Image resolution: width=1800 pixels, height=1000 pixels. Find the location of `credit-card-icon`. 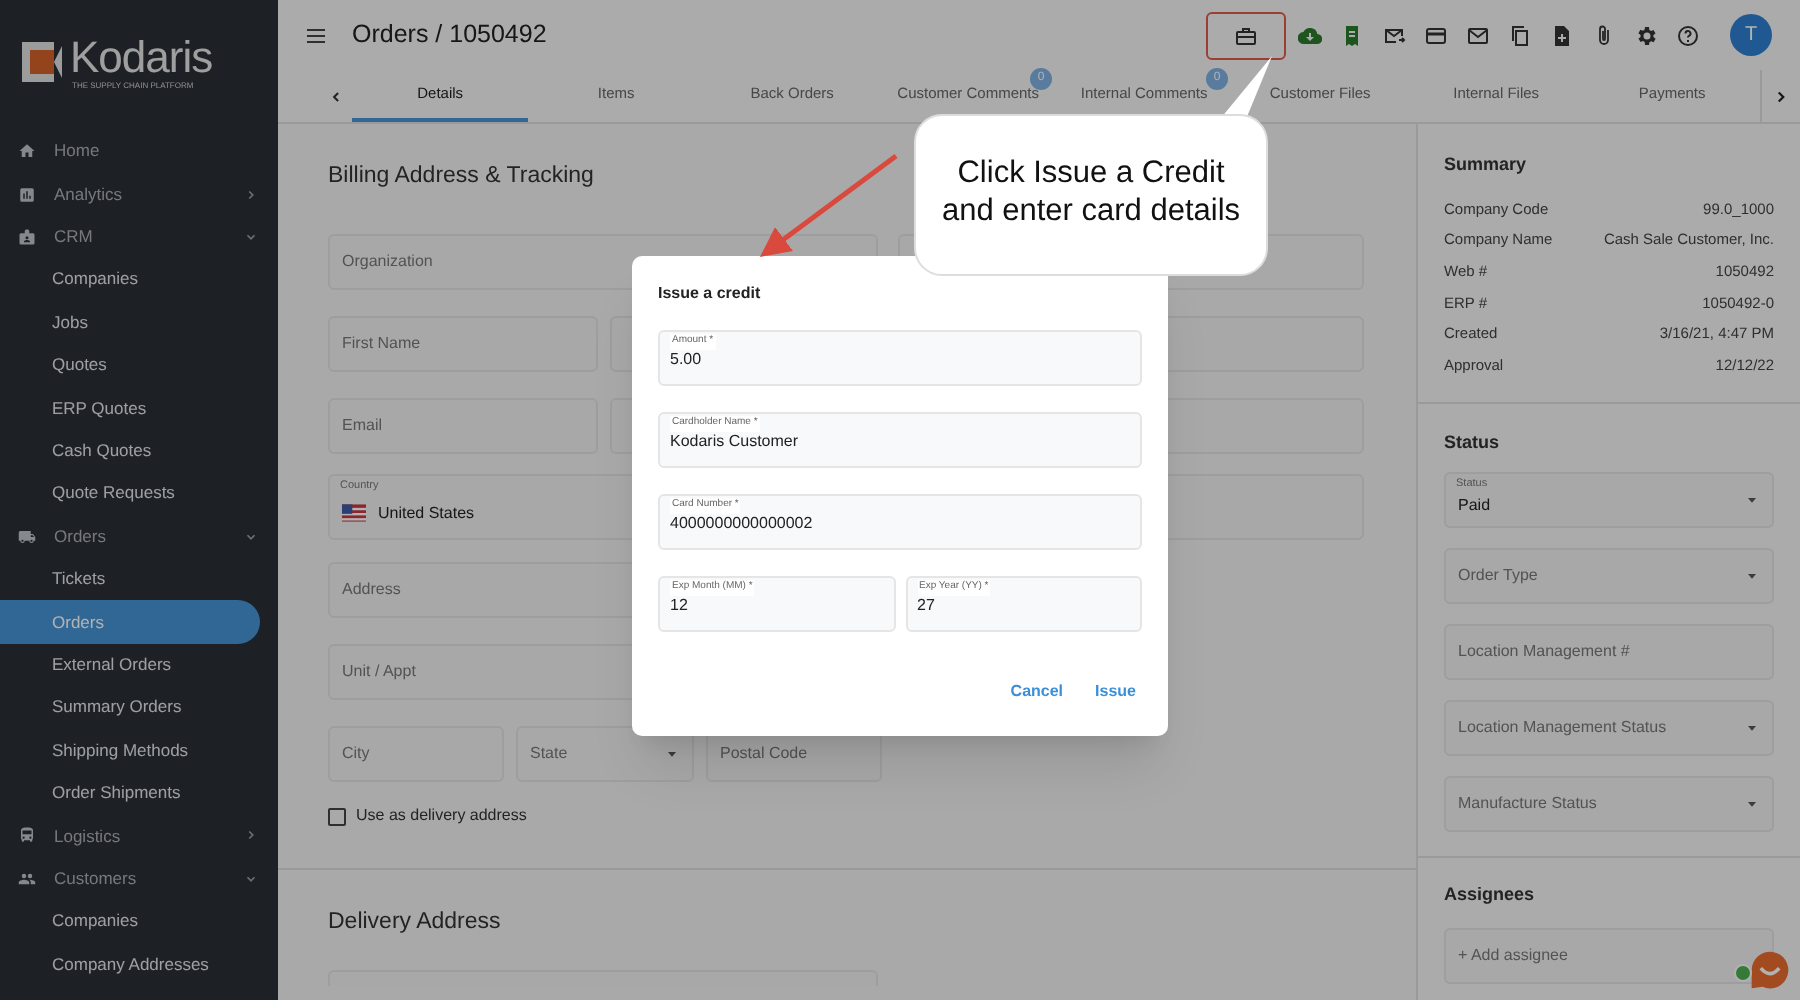

credit-card-icon is located at coordinates (1436, 35).